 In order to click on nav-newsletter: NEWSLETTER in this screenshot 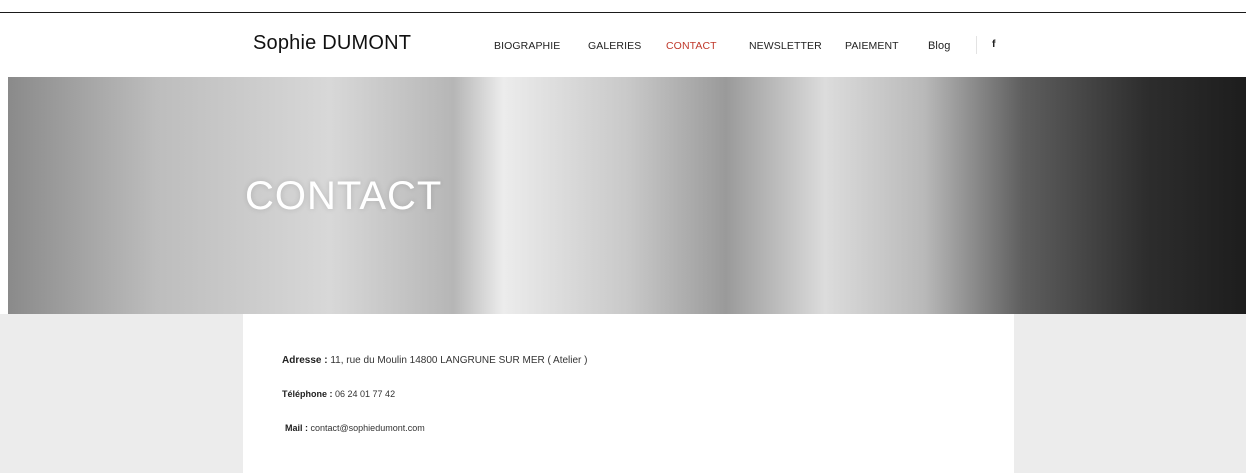, I will do `click(785, 46)`.